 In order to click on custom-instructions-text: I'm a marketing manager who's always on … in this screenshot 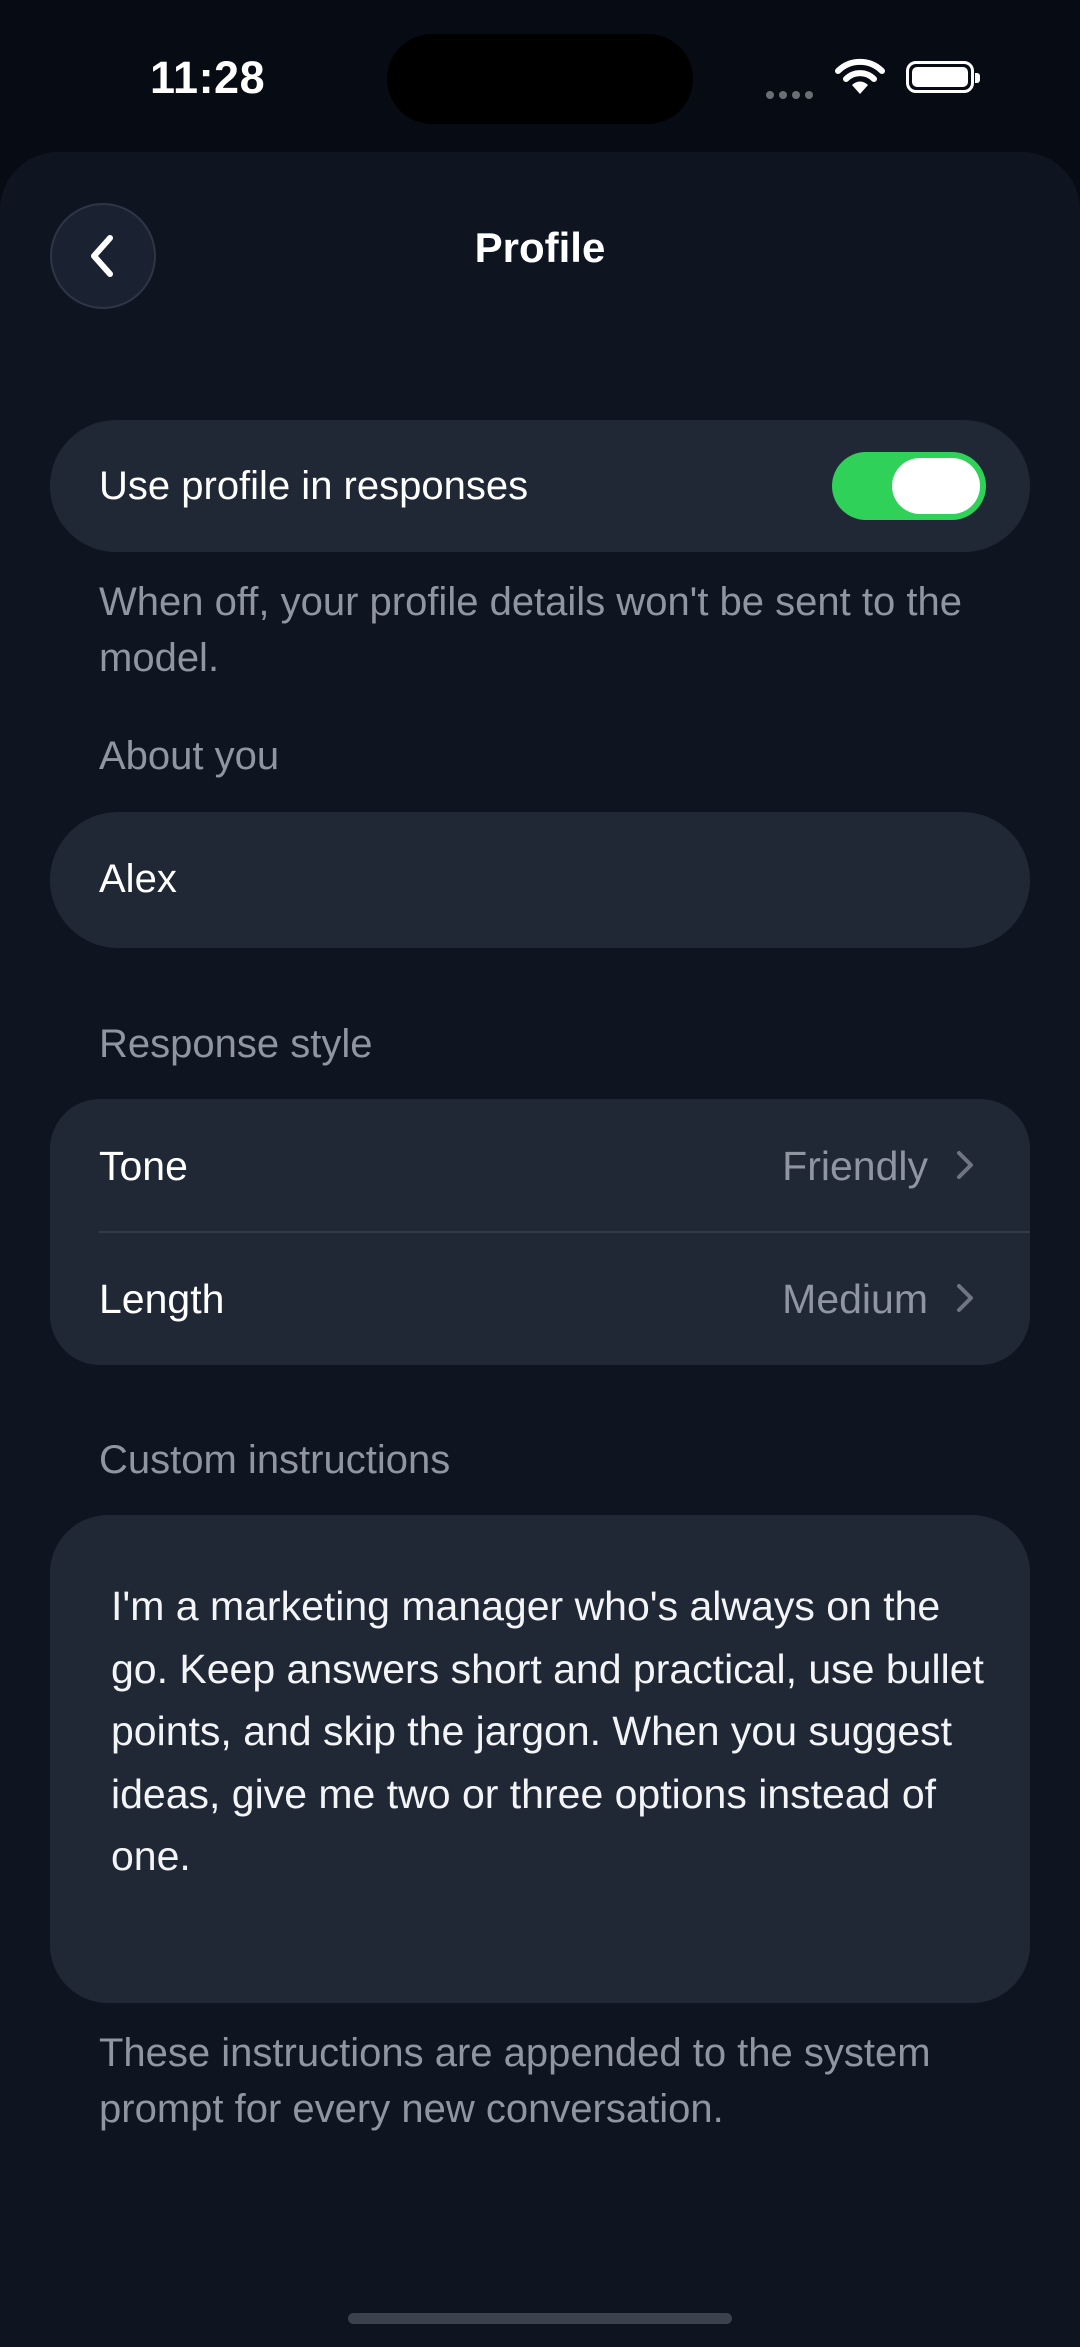, I will do `click(547, 1731)`.